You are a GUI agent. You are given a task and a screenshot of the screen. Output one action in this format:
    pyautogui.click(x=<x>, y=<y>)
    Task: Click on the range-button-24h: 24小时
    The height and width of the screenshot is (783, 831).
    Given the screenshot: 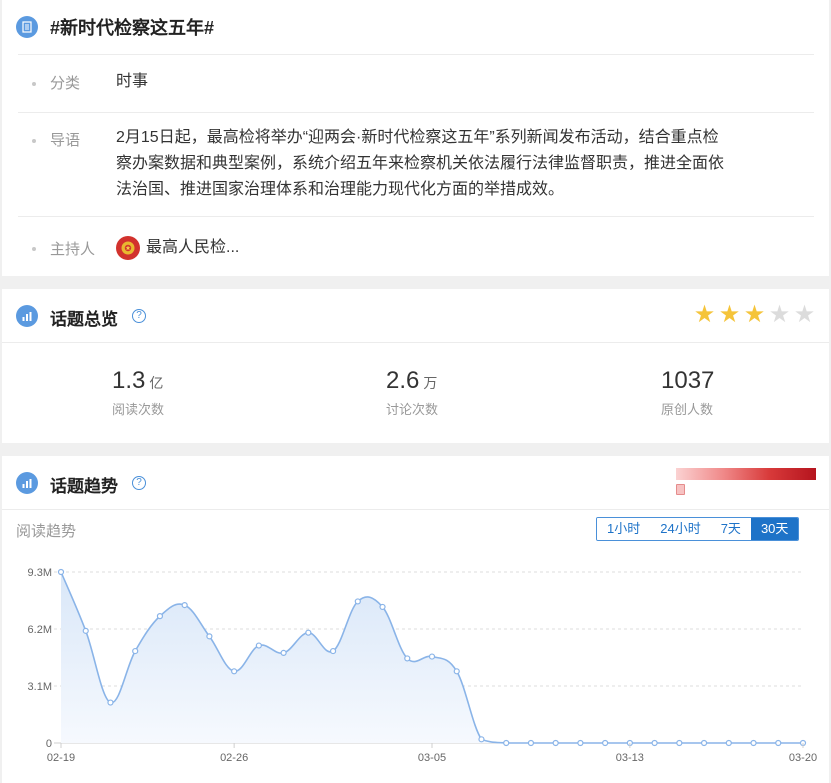 What is the action you would take?
    pyautogui.click(x=680, y=529)
    